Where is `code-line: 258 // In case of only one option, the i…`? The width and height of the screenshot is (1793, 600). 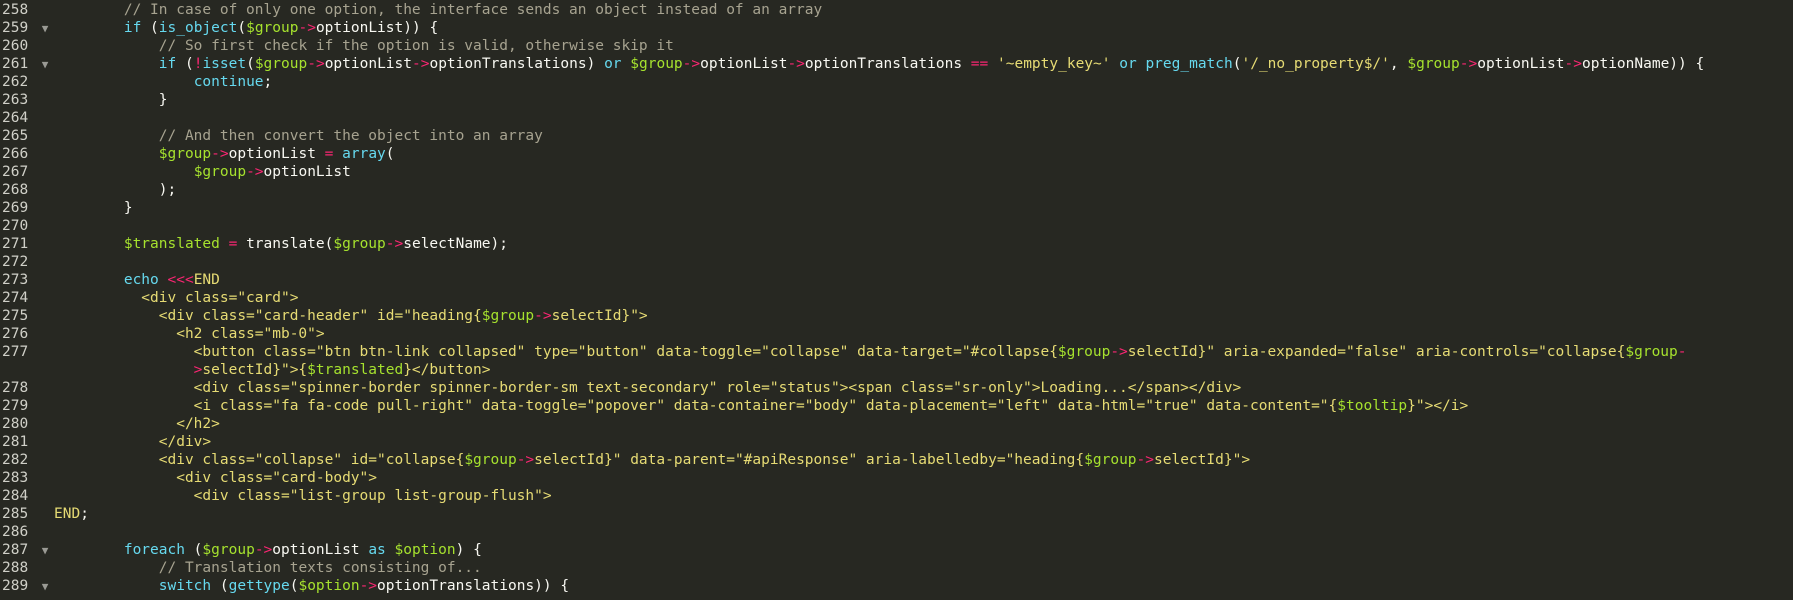
code-line: 258 // In case of only one option, the i… is located at coordinates (896, 10).